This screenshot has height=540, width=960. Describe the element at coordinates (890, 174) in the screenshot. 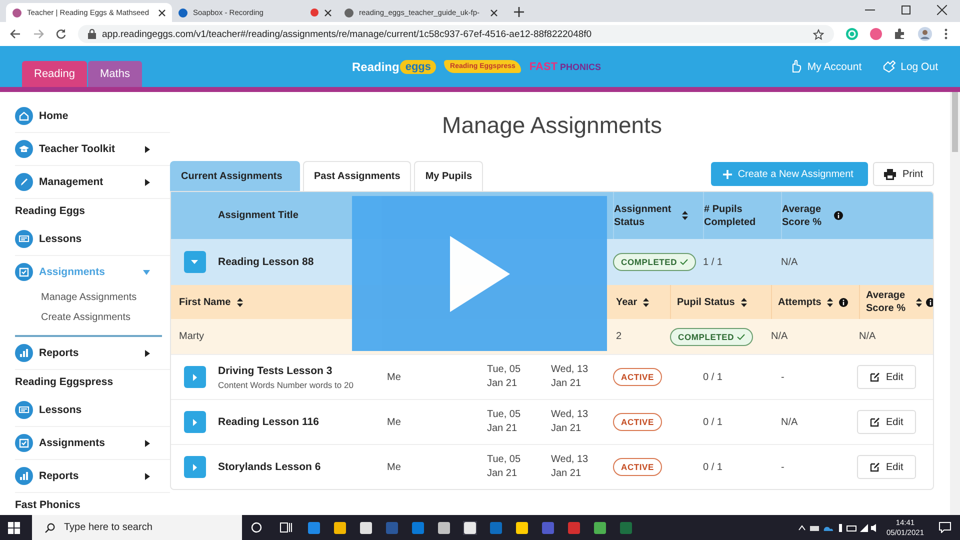

I see `printer-icon` at that location.